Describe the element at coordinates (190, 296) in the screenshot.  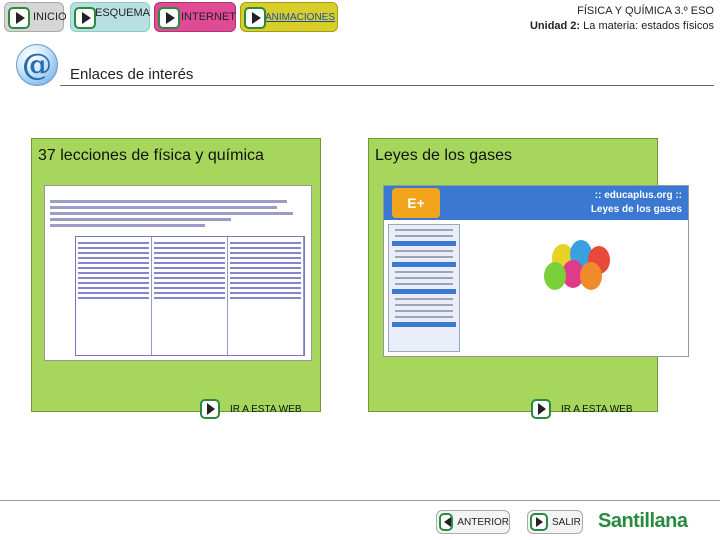
I see `preview-table` at that location.